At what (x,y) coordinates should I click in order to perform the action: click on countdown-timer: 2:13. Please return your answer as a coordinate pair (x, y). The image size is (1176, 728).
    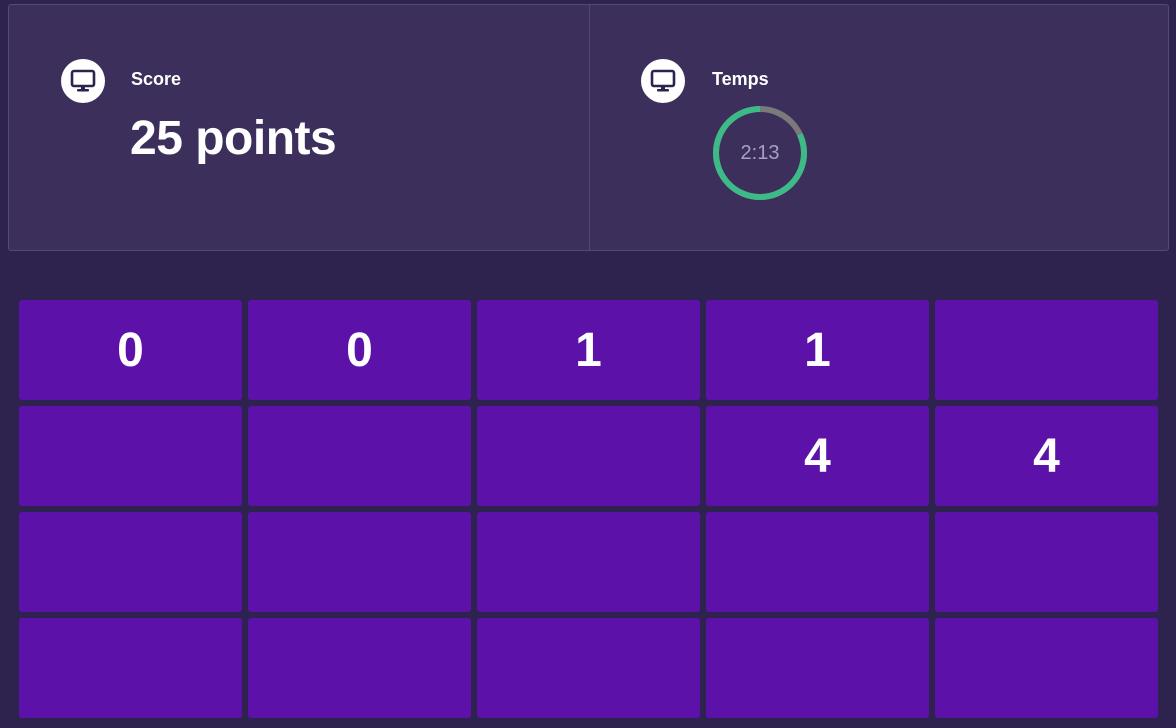
    Looking at the image, I should click on (760, 153).